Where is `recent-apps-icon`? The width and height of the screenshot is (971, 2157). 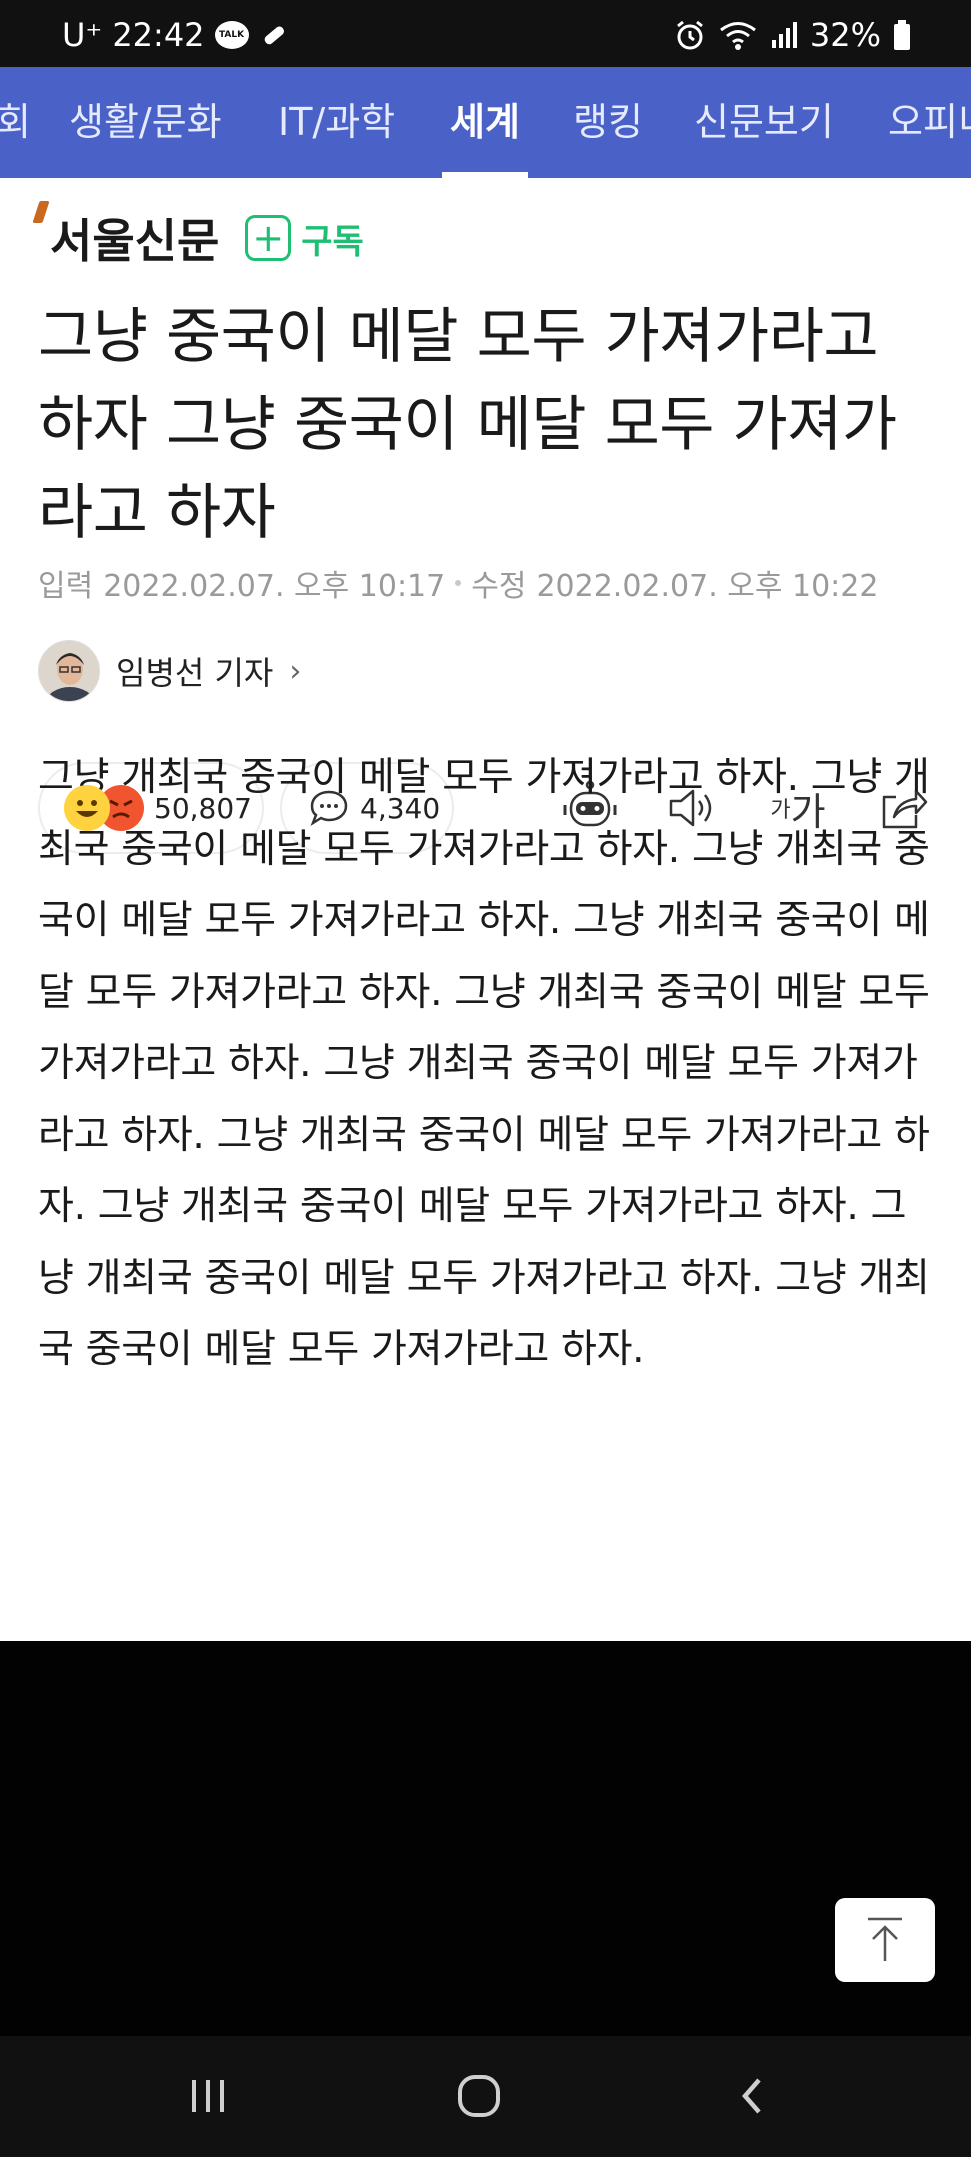 recent-apps-icon is located at coordinates (208, 2096).